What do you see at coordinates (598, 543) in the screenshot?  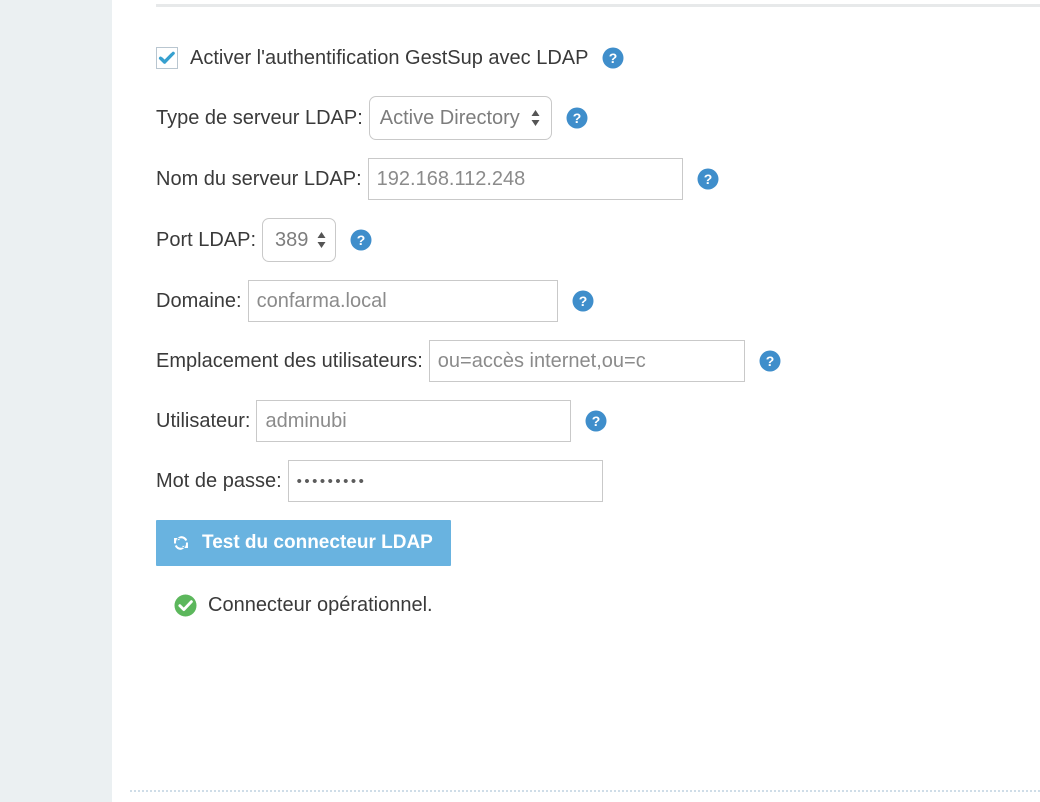 I see `test-button-row: Test du connecteur LDAP` at bounding box center [598, 543].